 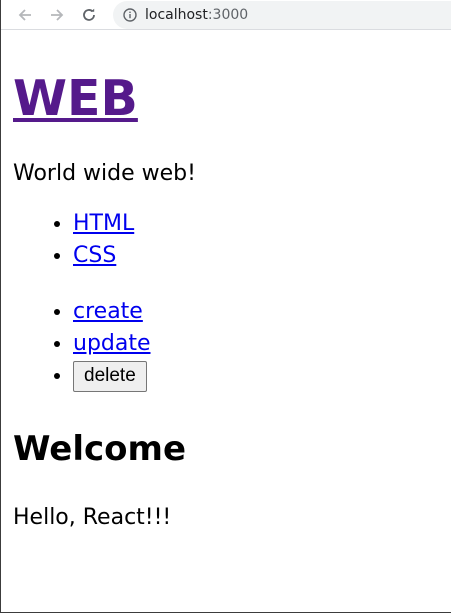 I want to click on url-text: localhost:3000, so click(x=196, y=15).